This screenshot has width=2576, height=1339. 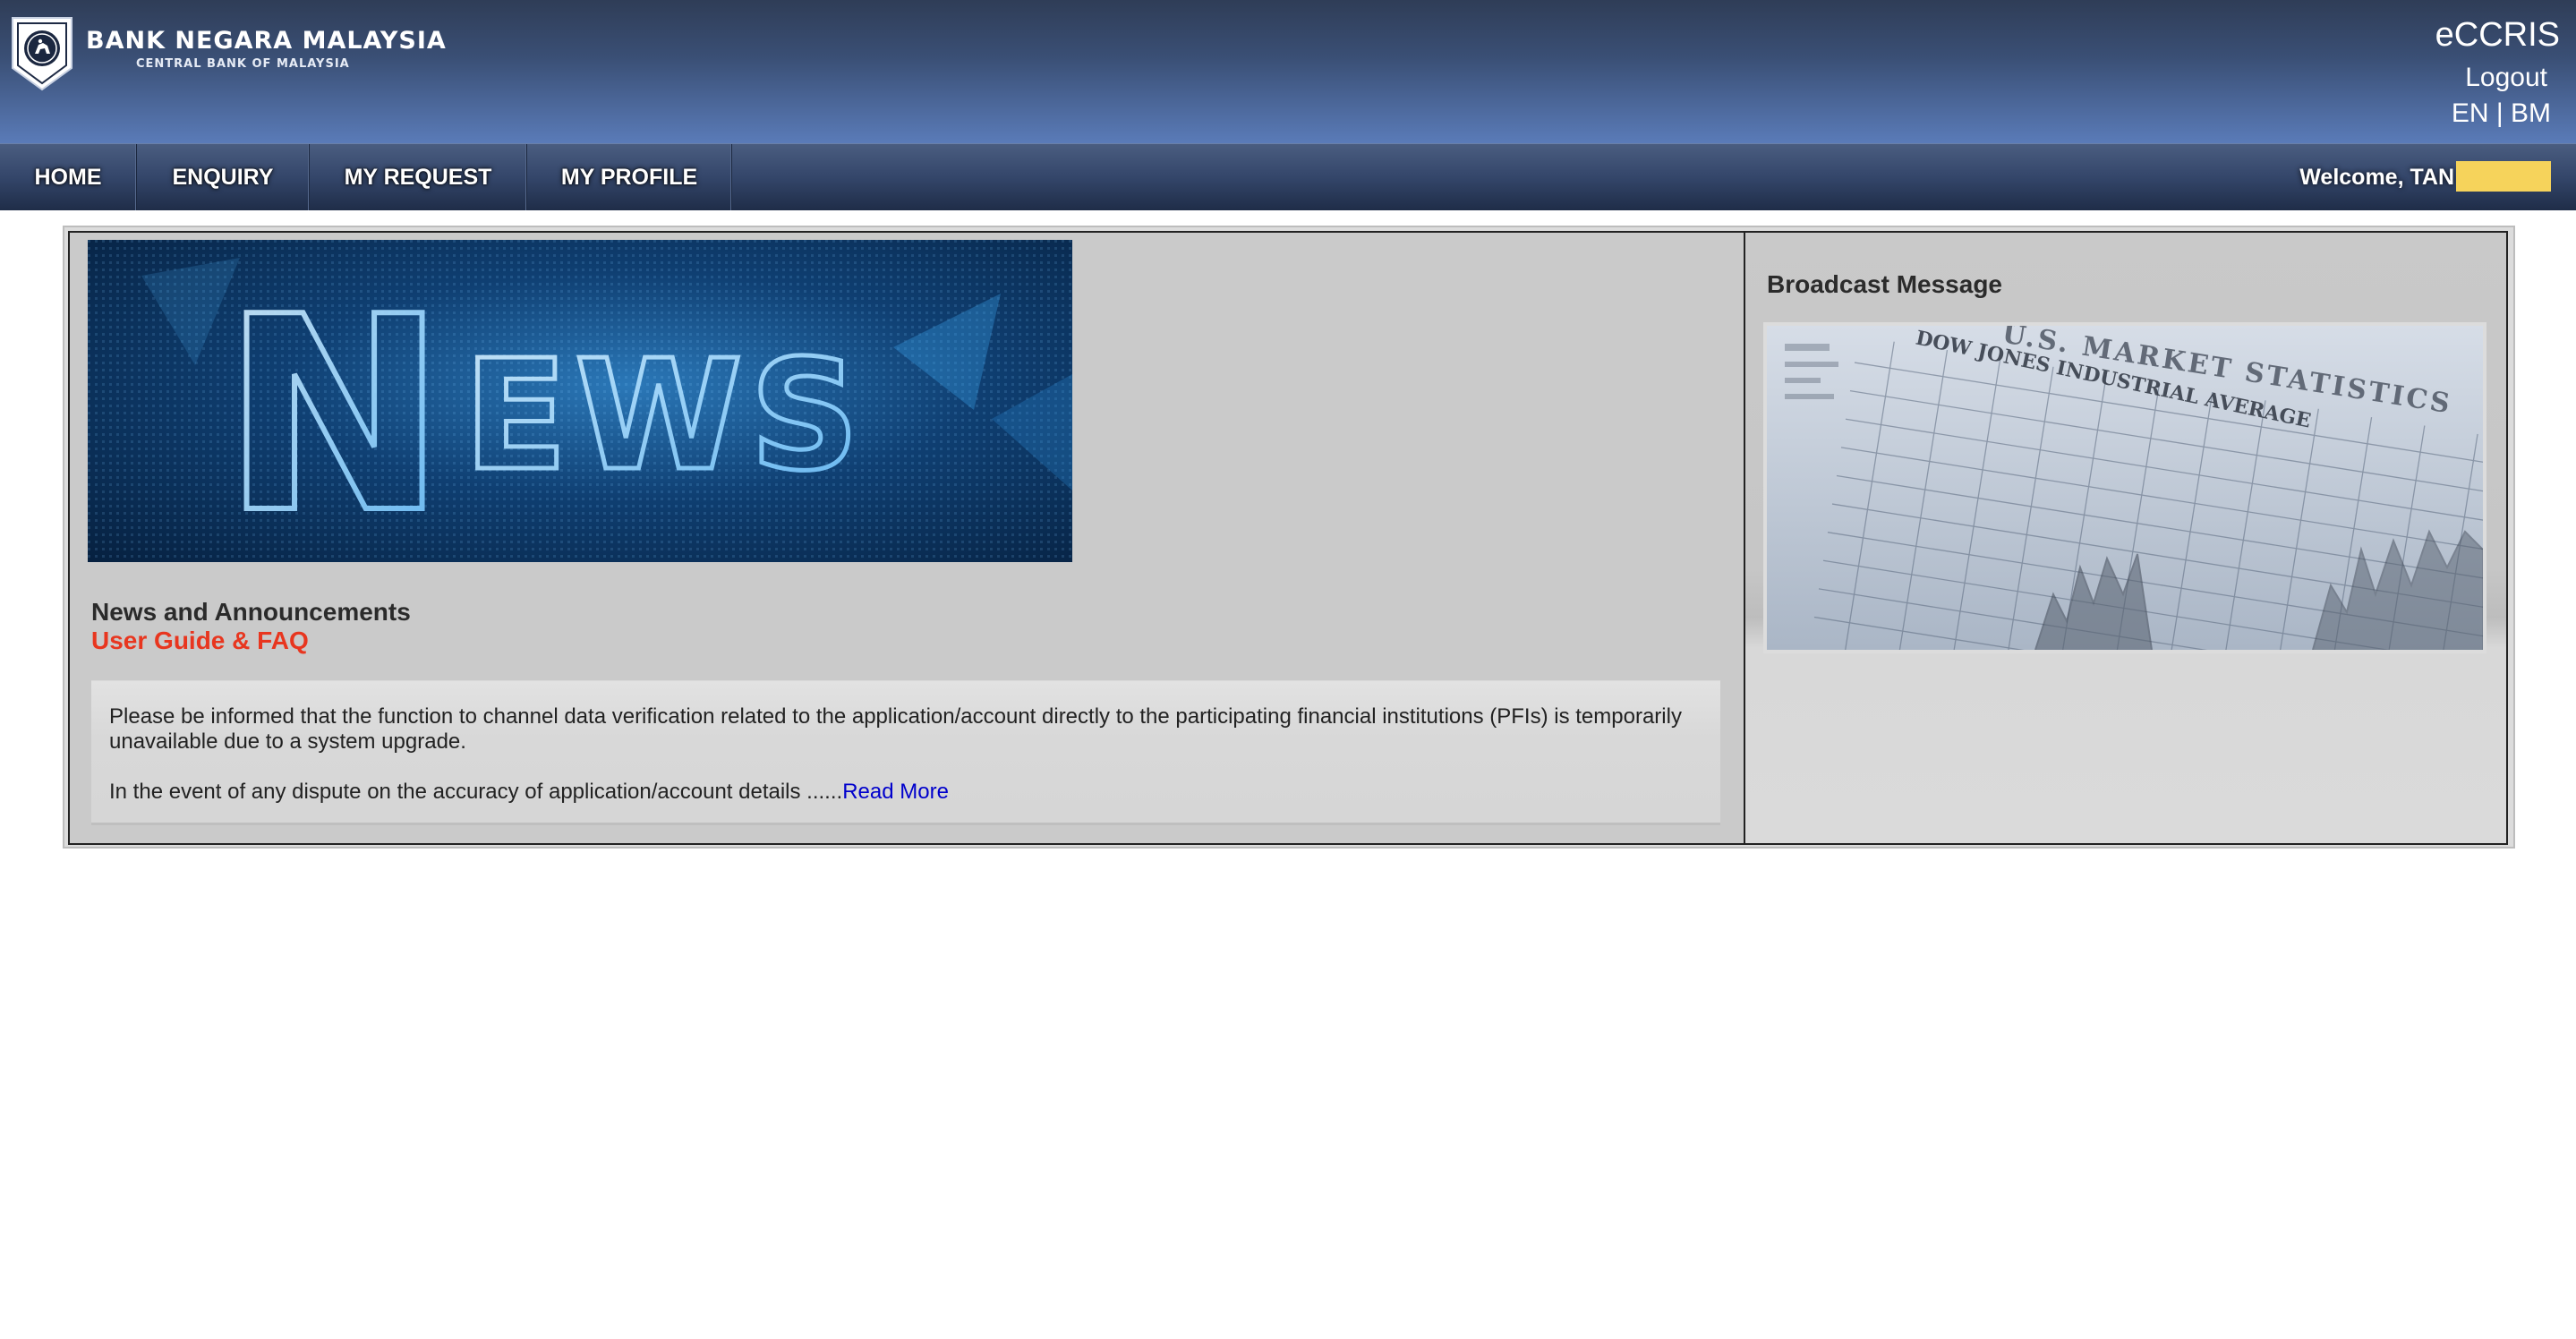 I want to click on user-guide-faq-link: User Guide & FAQ, so click(x=200, y=641).